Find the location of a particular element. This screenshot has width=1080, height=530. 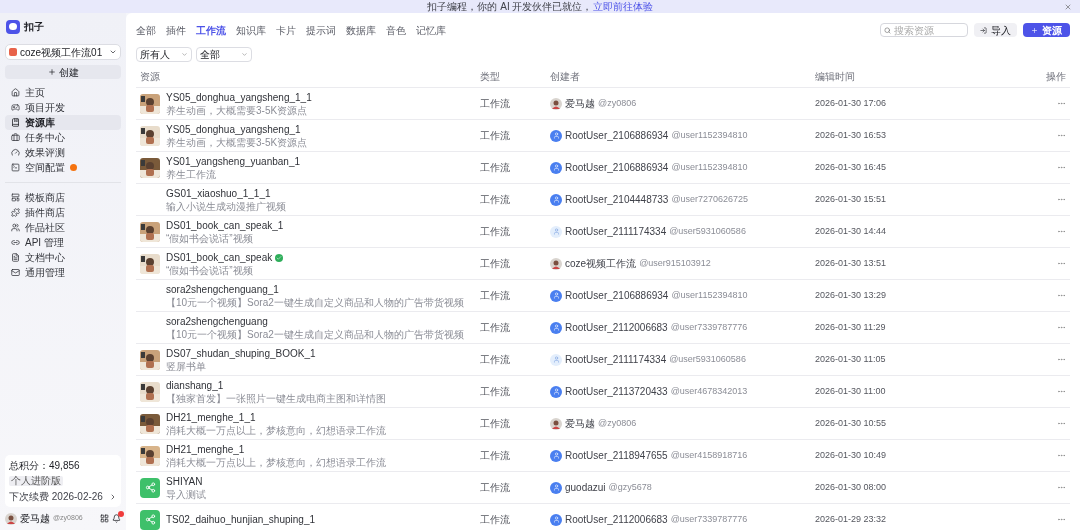

resource-title: sora2shengchenguang is located at coordinates (217, 321).